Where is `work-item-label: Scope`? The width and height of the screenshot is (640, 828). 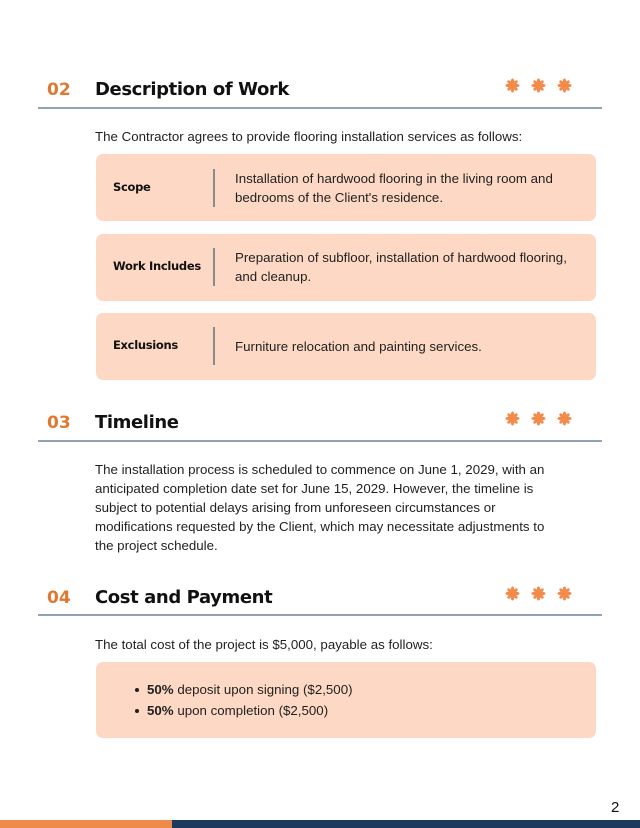 work-item-label: Scope is located at coordinates (132, 187).